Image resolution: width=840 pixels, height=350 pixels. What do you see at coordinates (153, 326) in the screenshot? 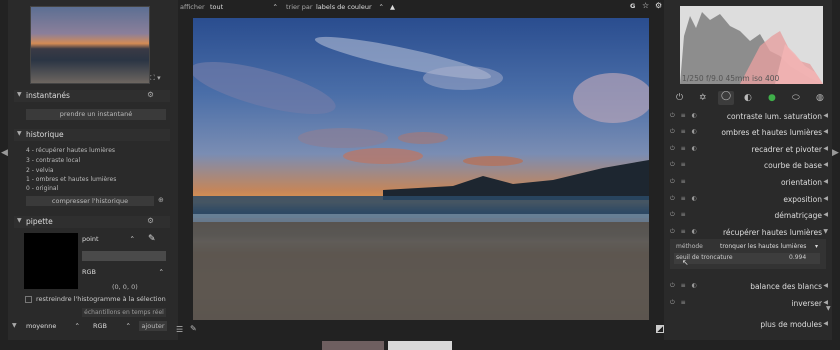
I see `add-sample-button: ajouter` at bounding box center [153, 326].